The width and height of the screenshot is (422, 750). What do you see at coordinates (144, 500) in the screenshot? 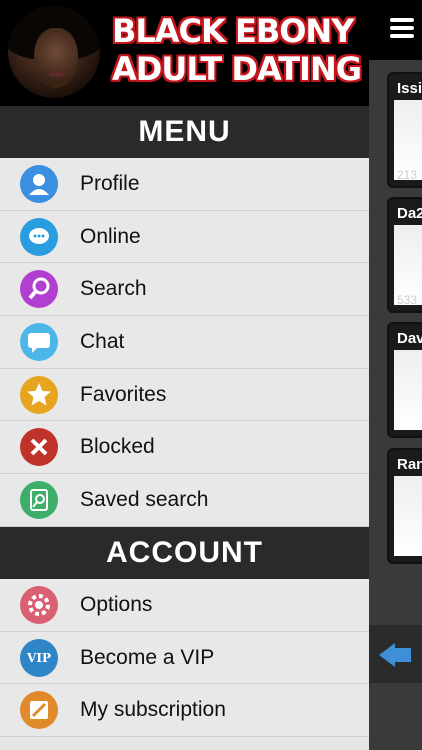
I see `menu-item-label: Saved search` at bounding box center [144, 500].